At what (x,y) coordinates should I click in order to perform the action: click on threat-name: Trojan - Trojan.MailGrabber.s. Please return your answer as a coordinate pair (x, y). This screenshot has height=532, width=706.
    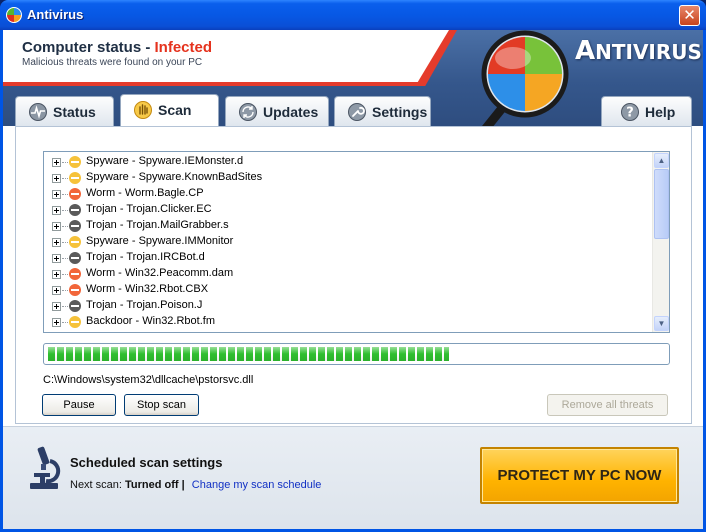
    Looking at the image, I should click on (157, 225).